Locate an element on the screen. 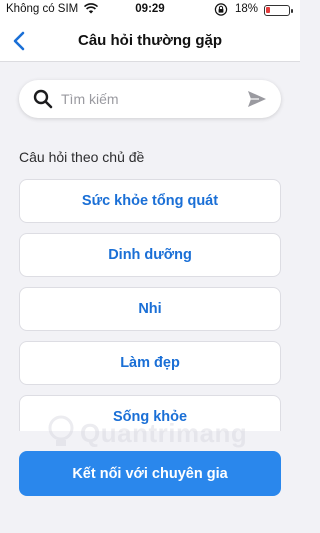 The width and height of the screenshot is (320, 533). section-title: Câu hỏi theo chủ đề is located at coordinates (82, 157).